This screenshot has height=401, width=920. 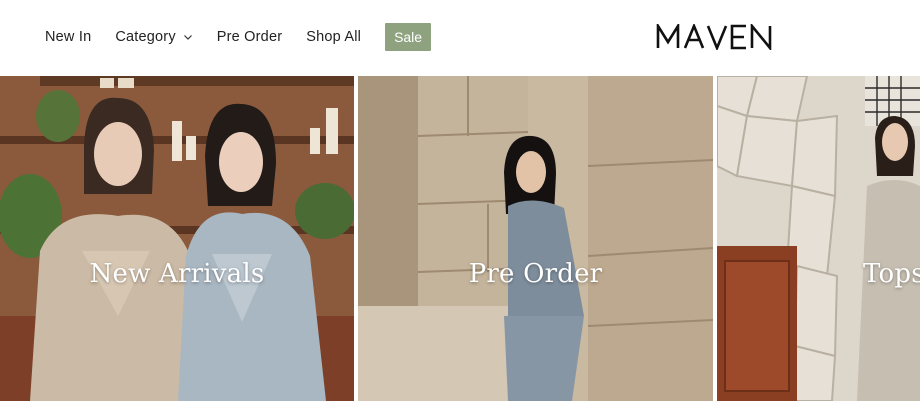 What do you see at coordinates (535, 274) in the screenshot?
I see `tile-label-pre-order: Pre Order` at bounding box center [535, 274].